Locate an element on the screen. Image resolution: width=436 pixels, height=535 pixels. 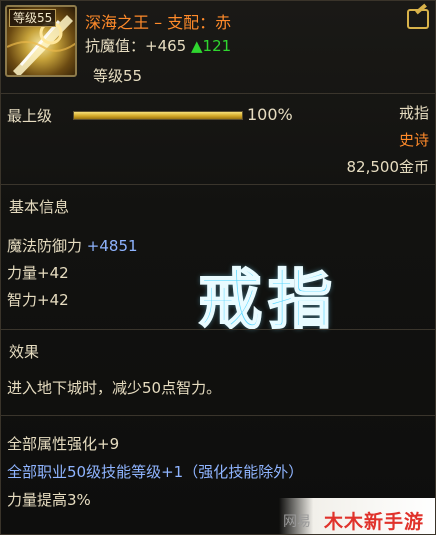
stat-value: +4851 is located at coordinates (110, 246).